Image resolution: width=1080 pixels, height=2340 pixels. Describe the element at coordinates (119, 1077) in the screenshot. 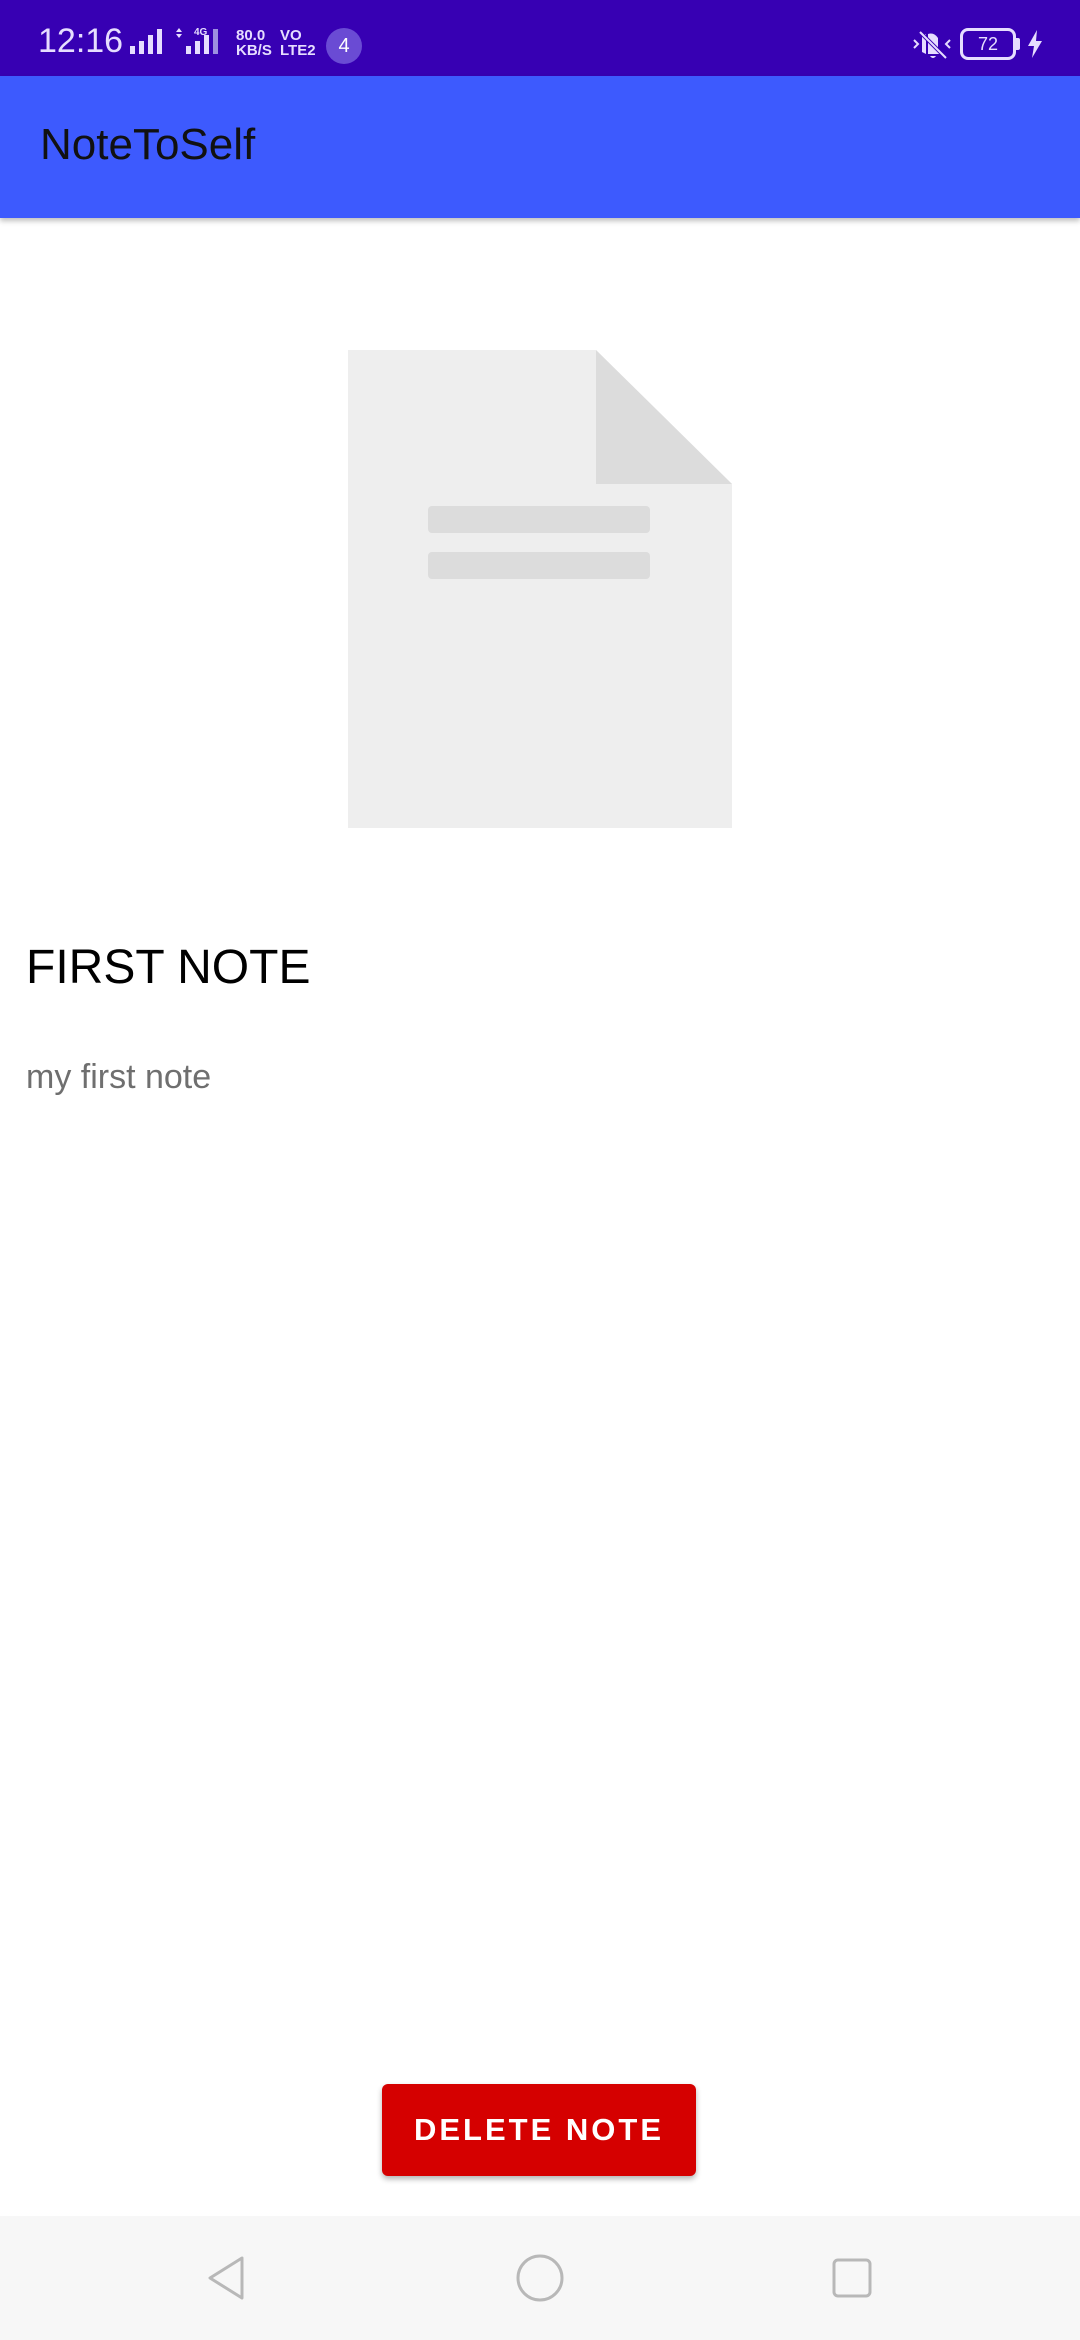

I see `note-body: my first note` at that location.